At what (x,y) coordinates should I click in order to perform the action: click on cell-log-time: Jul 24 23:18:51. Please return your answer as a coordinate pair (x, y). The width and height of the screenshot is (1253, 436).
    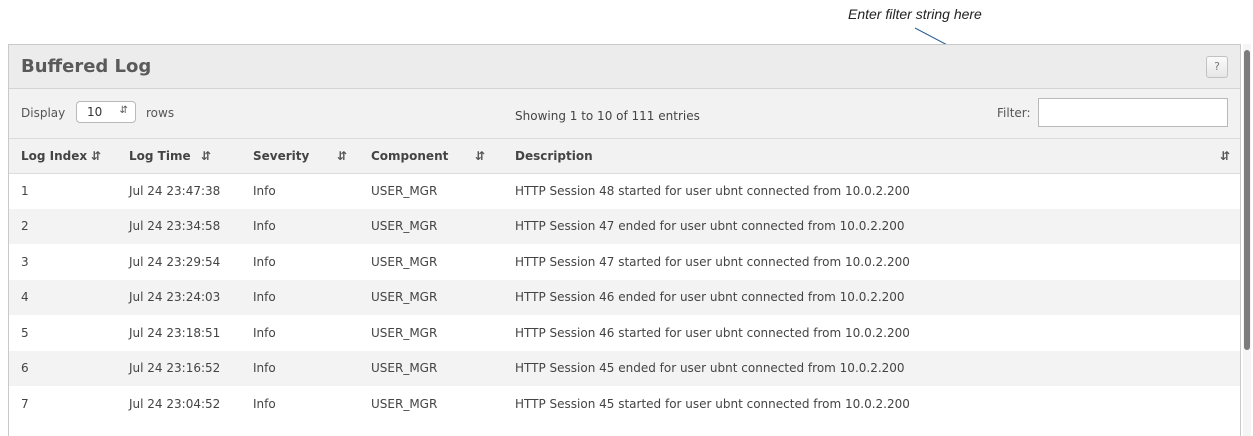
    Looking at the image, I should click on (175, 332).